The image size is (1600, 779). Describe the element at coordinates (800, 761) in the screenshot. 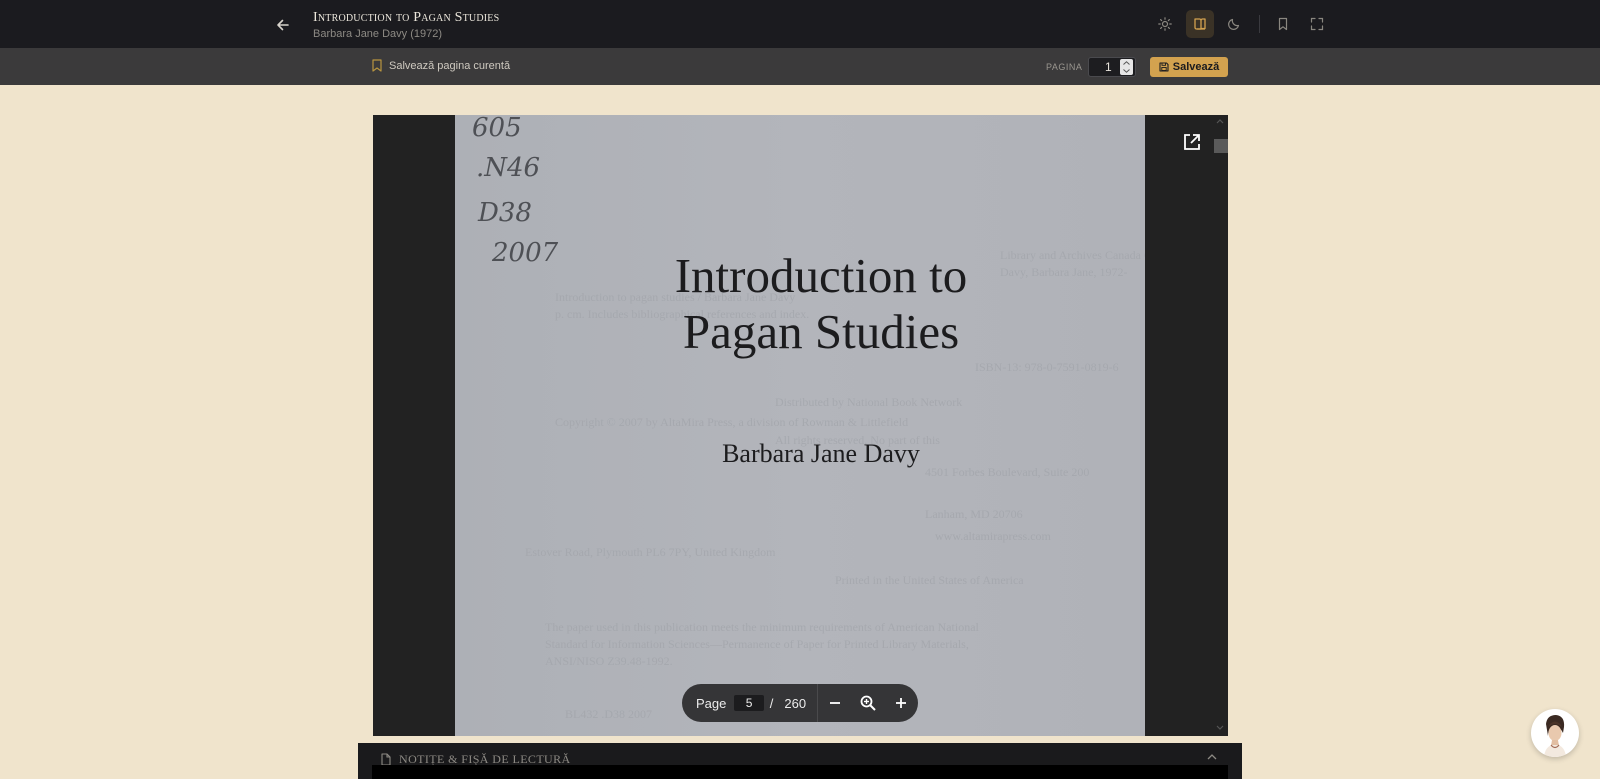

I see `notes-panel: NOTIȚE & FIȘĂ DE LECTURĂ` at that location.